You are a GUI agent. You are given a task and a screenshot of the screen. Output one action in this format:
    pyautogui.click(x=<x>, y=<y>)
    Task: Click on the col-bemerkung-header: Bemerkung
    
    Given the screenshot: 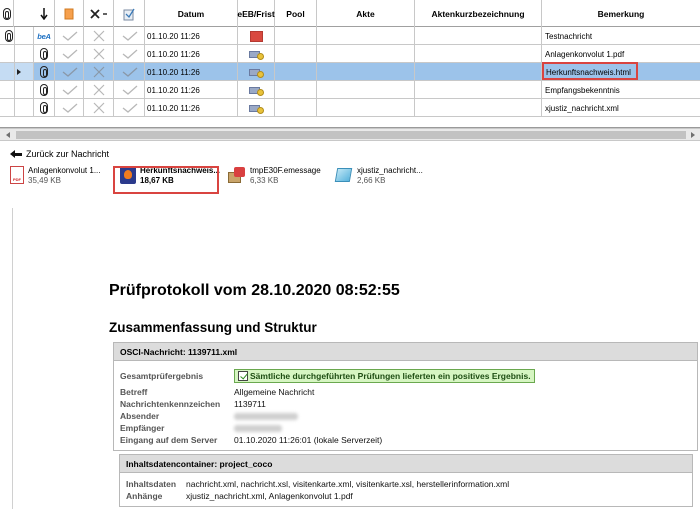 What is the action you would take?
    pyautogui.click(x=621, y=13)
    